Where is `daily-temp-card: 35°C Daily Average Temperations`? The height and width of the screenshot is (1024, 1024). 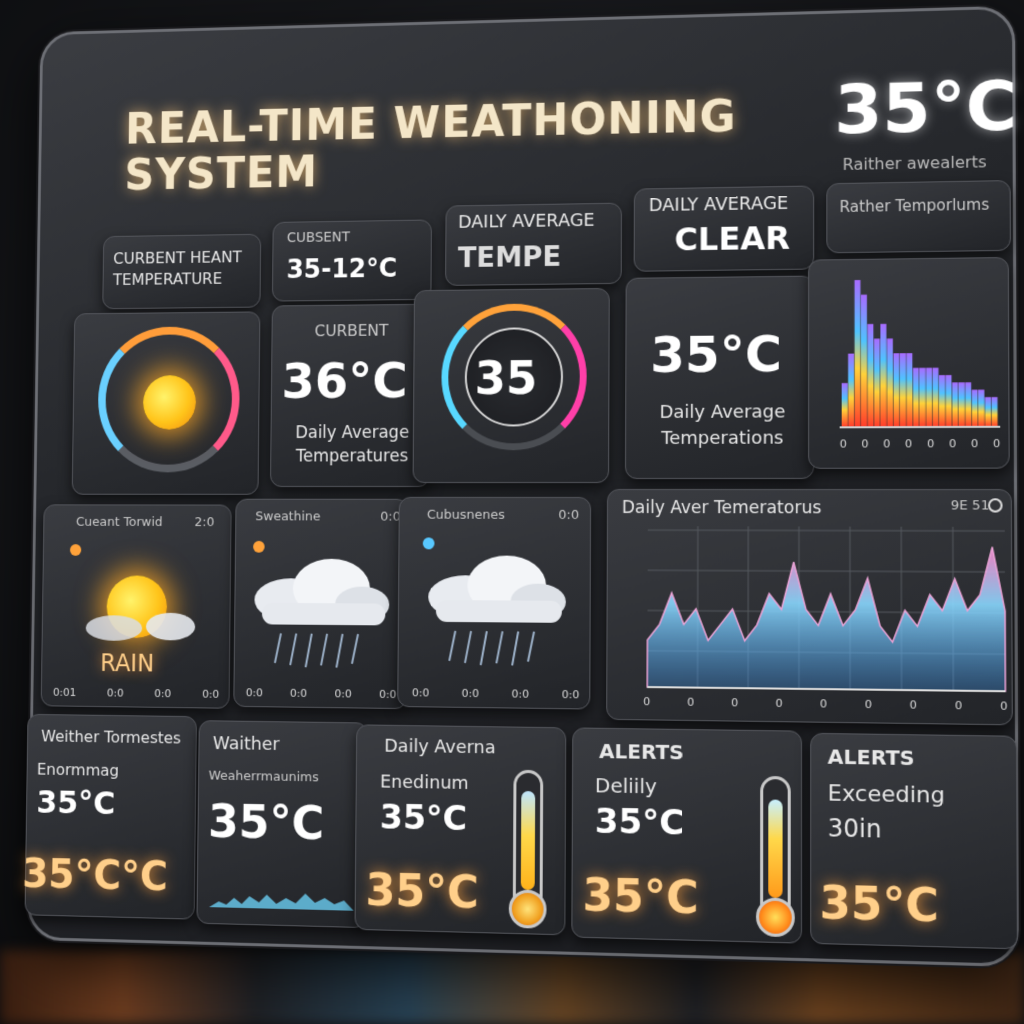 daily-temp-card: 35°C Daily Average Temperations is located at coordinates (719, 377).